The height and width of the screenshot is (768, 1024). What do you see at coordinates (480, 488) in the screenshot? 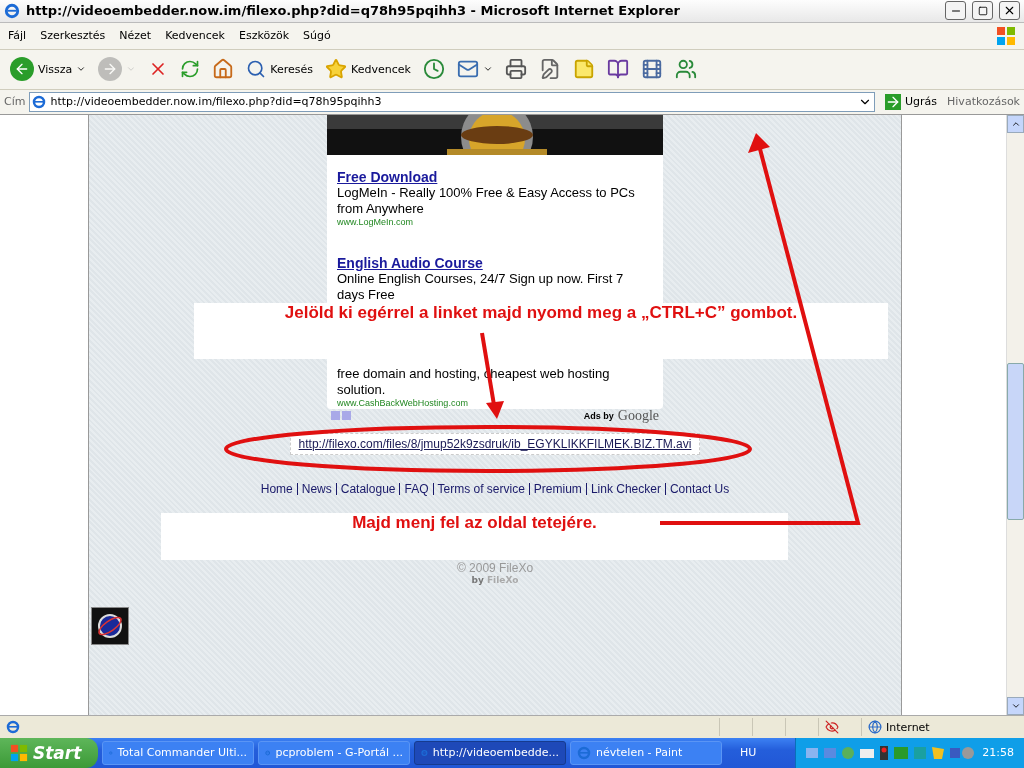
I see `footer-link: Terms of service` at bounding box center [480, 488].